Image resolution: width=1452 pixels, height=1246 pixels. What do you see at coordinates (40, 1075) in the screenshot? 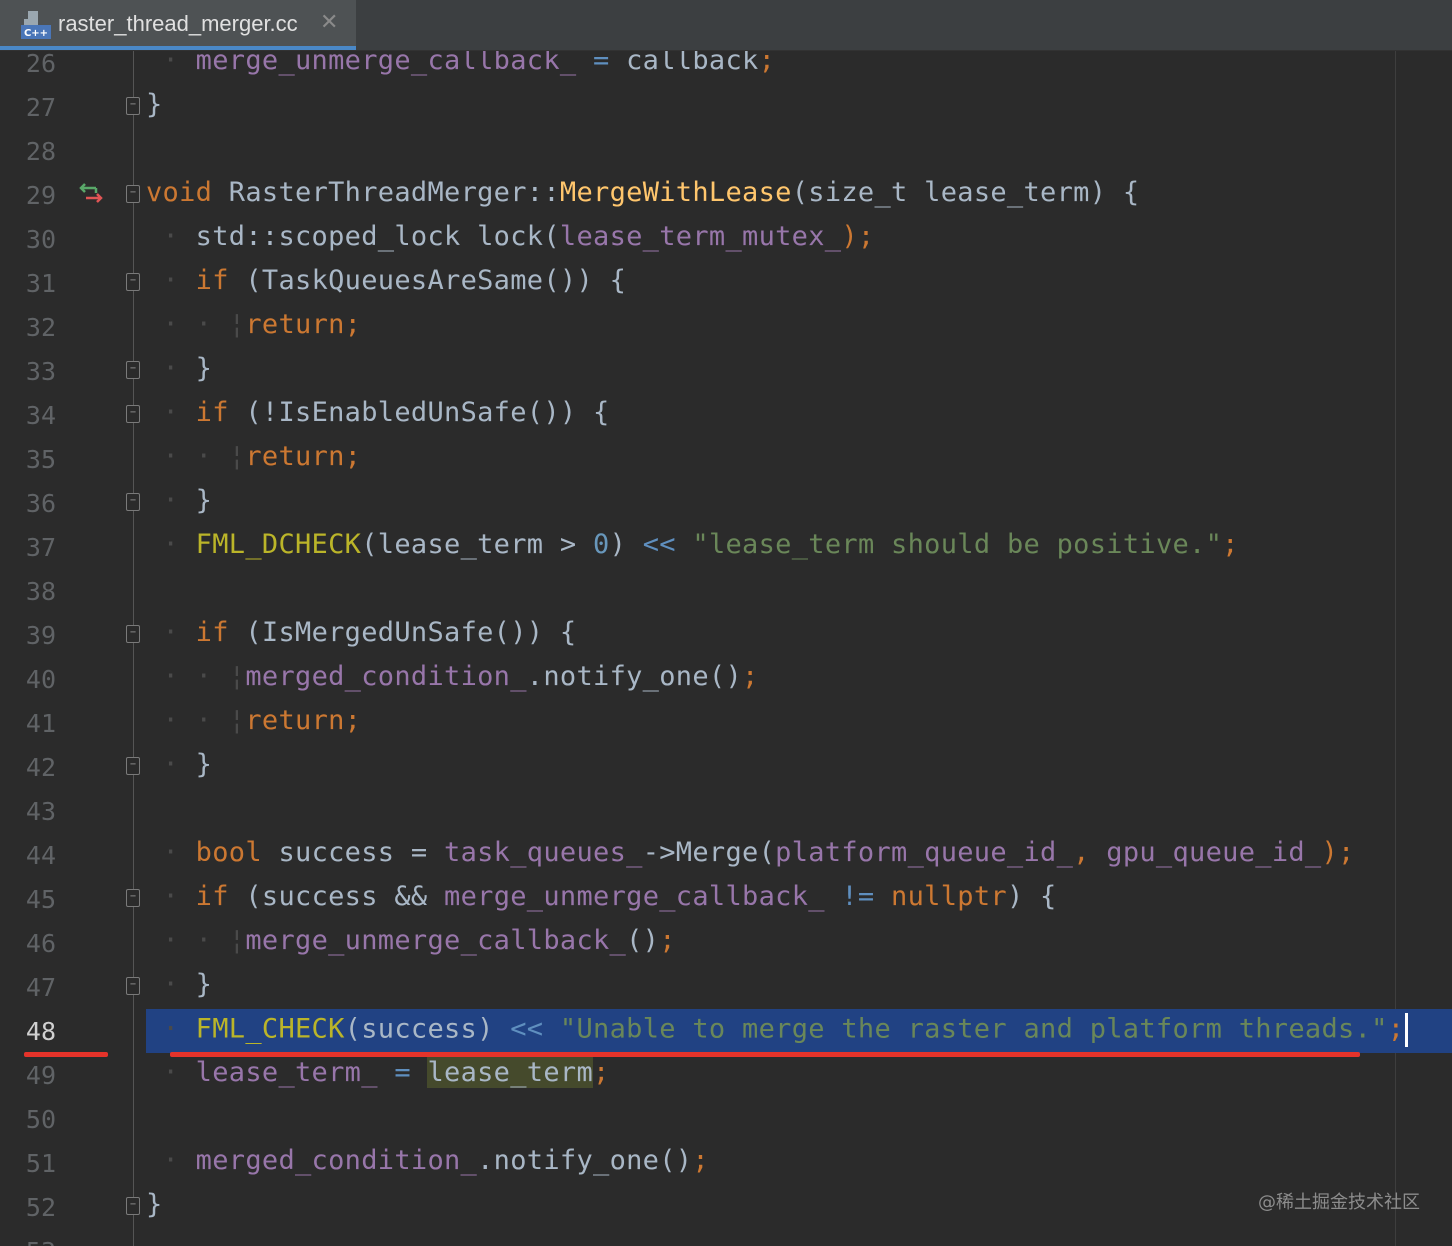
I see `line-number: 49` at bounding box center [40, 1075].